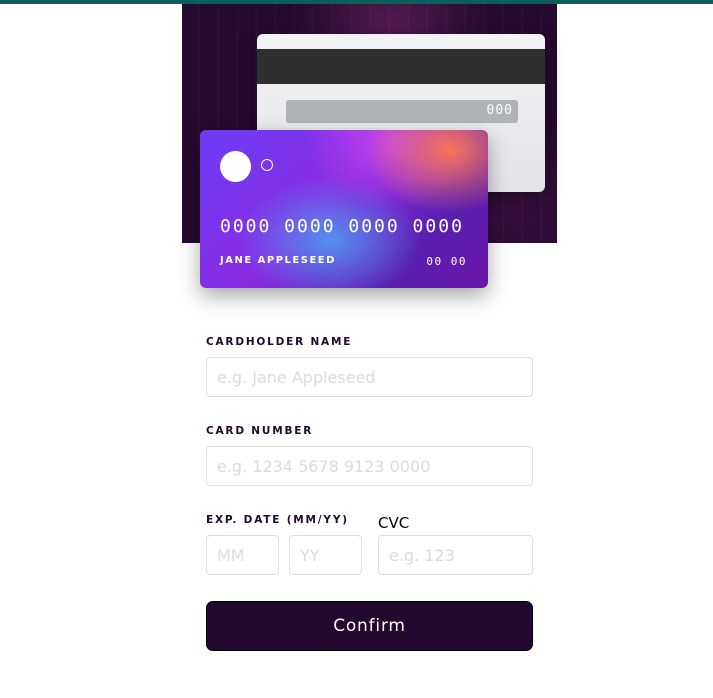  What do you see at coordinates (369, 466) in the screenshot?
I see `card-number-input` at bounding box center [369, 466].